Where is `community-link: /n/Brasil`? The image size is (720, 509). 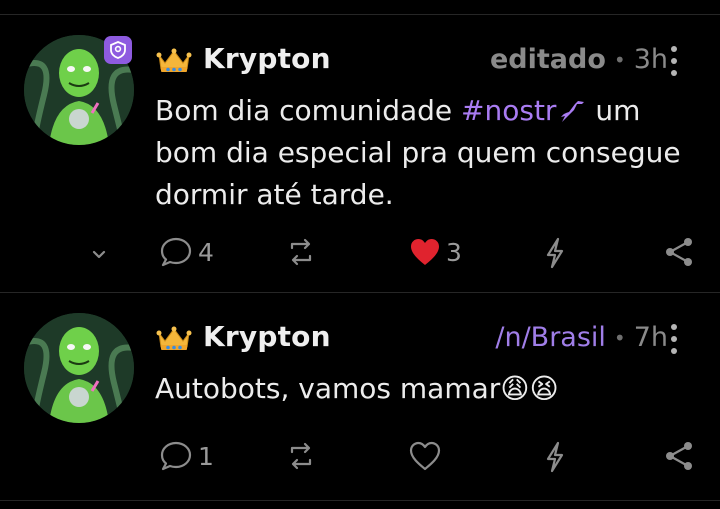
community-link: /n/Brasil is located at coordinates (550, 337).